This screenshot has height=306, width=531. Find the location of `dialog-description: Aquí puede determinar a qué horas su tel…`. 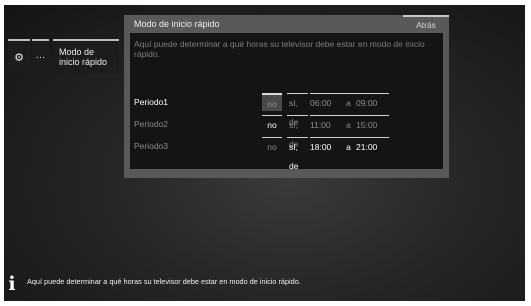

dialog-description: Aquí puede determinar a qué horas su tel… is located at coordinates (279, 49).